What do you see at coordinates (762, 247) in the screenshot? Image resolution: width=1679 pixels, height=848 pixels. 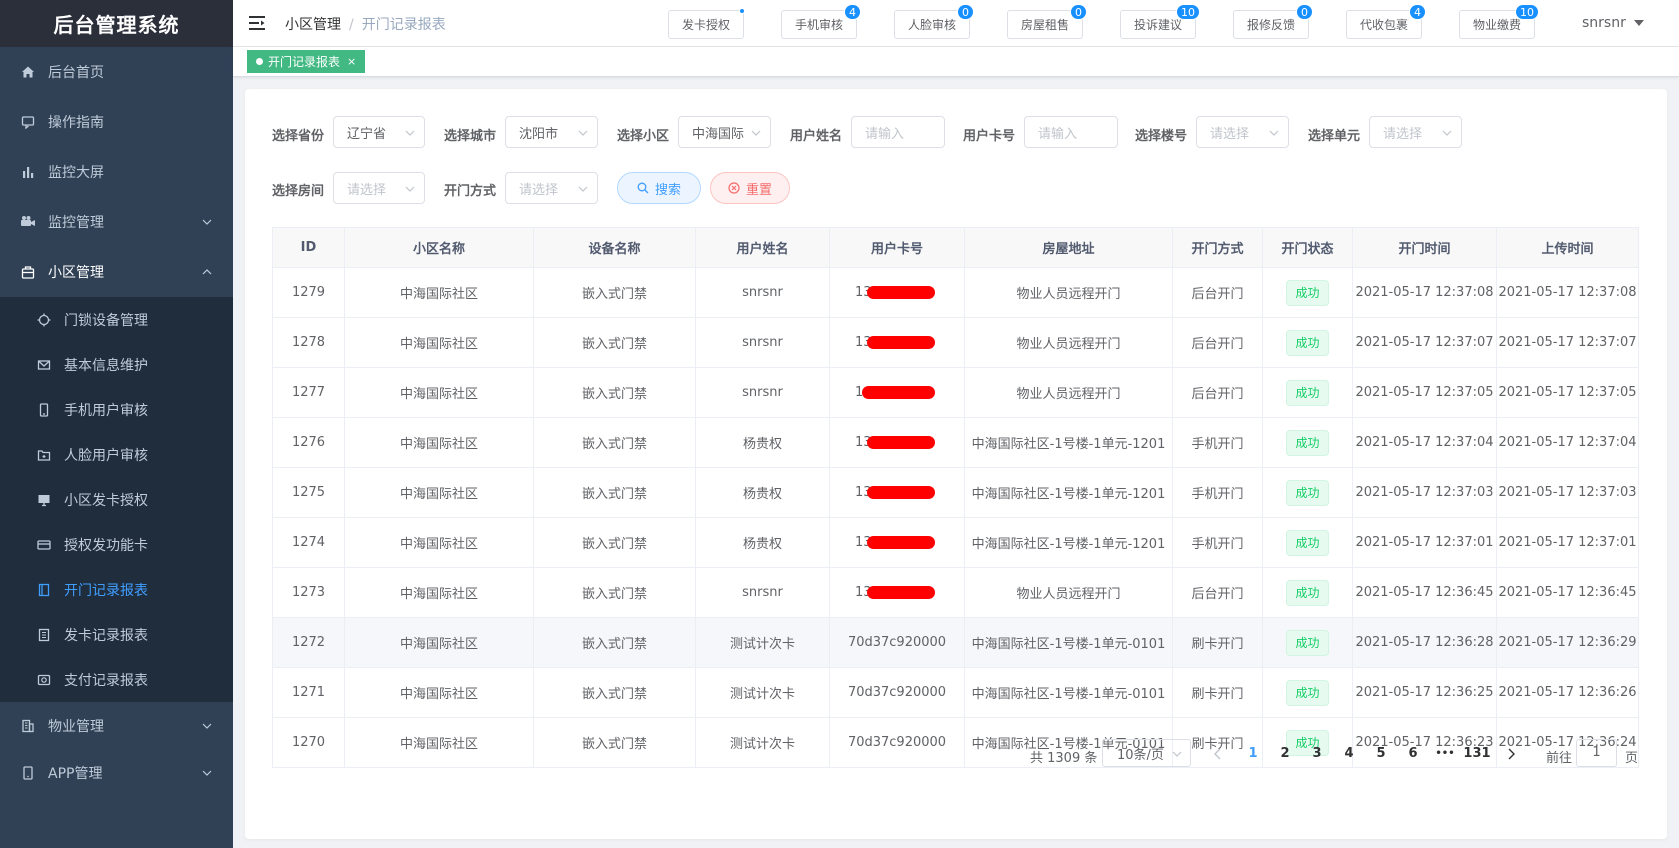 I see `column-header: 用户姓名` at bounding box center [762, 247].